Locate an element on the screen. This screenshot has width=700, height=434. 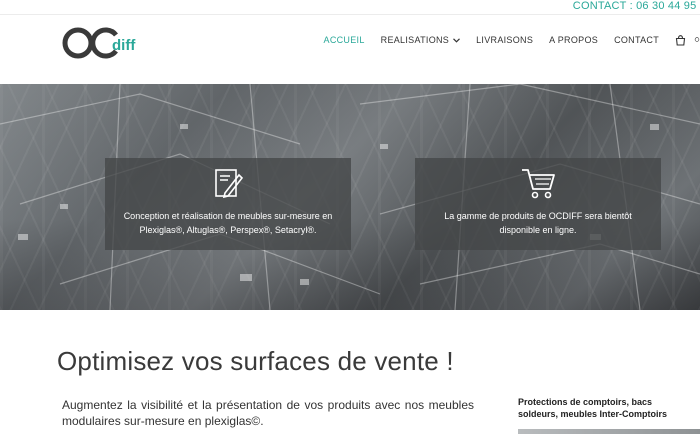
logo-mark-icon: diff is located at coordinates (99, 43).